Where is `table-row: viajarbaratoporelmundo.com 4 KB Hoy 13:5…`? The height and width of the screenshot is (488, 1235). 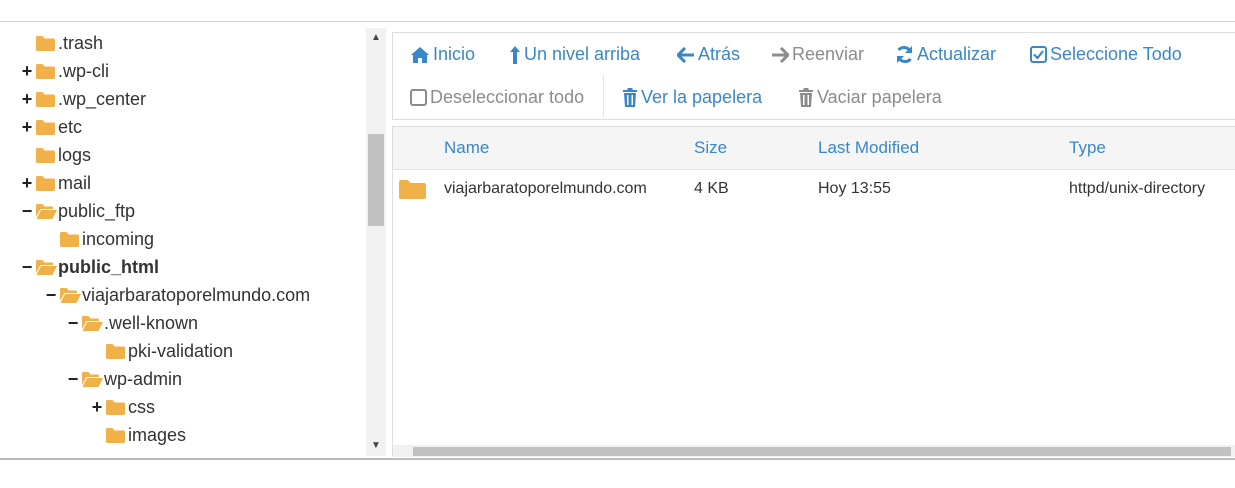
table-row: viajarbaratoporelmundo.com 4 KB Hoy 13:5… is located at coordinates (814, 189).